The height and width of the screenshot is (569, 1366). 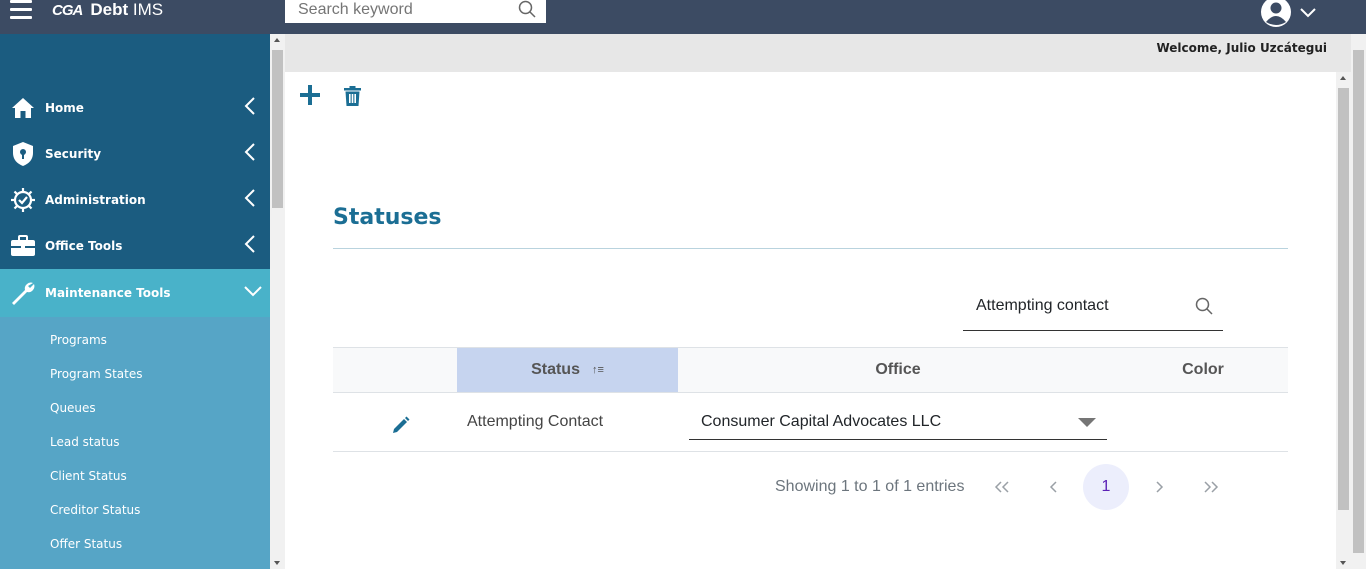 What do you see at coordinates (403, 10) in the screenshot?
I see `global-search-input` at bounding box center [403, 10].